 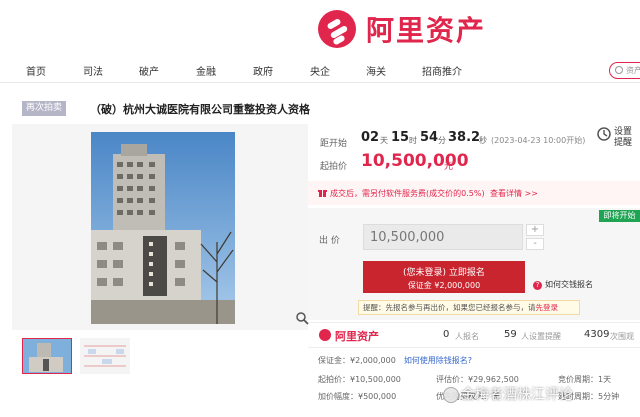 I want to click on gift-icon, so click(x=322, y=193).